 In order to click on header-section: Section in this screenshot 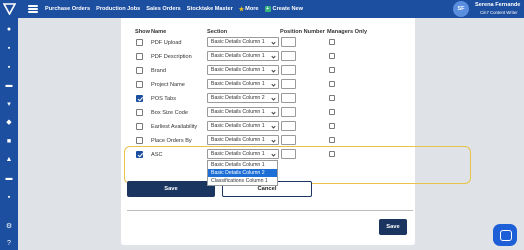, I will do `click(217, 32)`.